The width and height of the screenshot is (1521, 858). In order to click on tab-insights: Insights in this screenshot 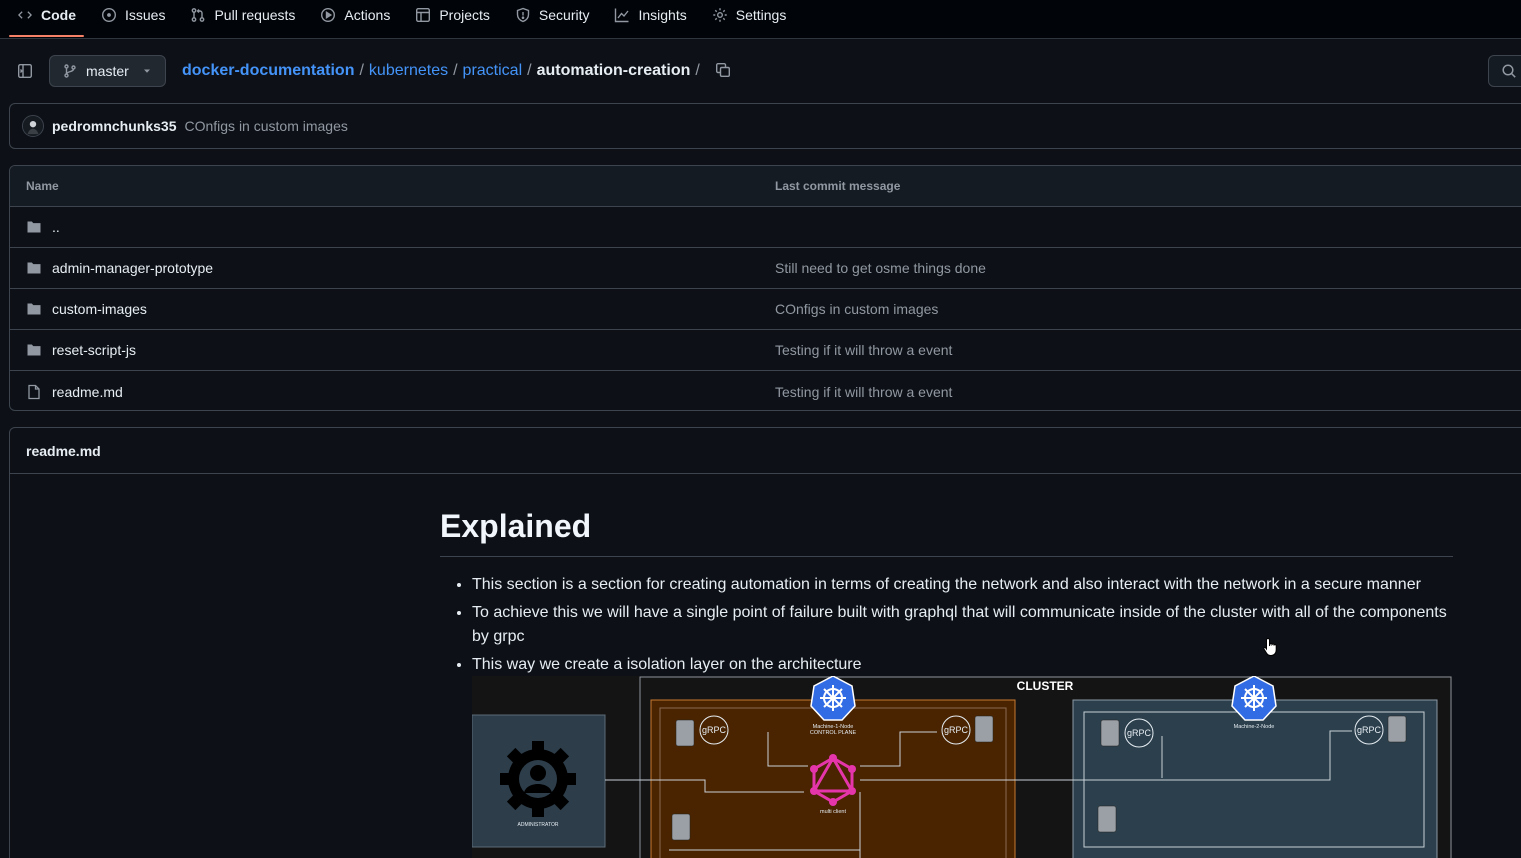, I will do `click(650, 15)`.